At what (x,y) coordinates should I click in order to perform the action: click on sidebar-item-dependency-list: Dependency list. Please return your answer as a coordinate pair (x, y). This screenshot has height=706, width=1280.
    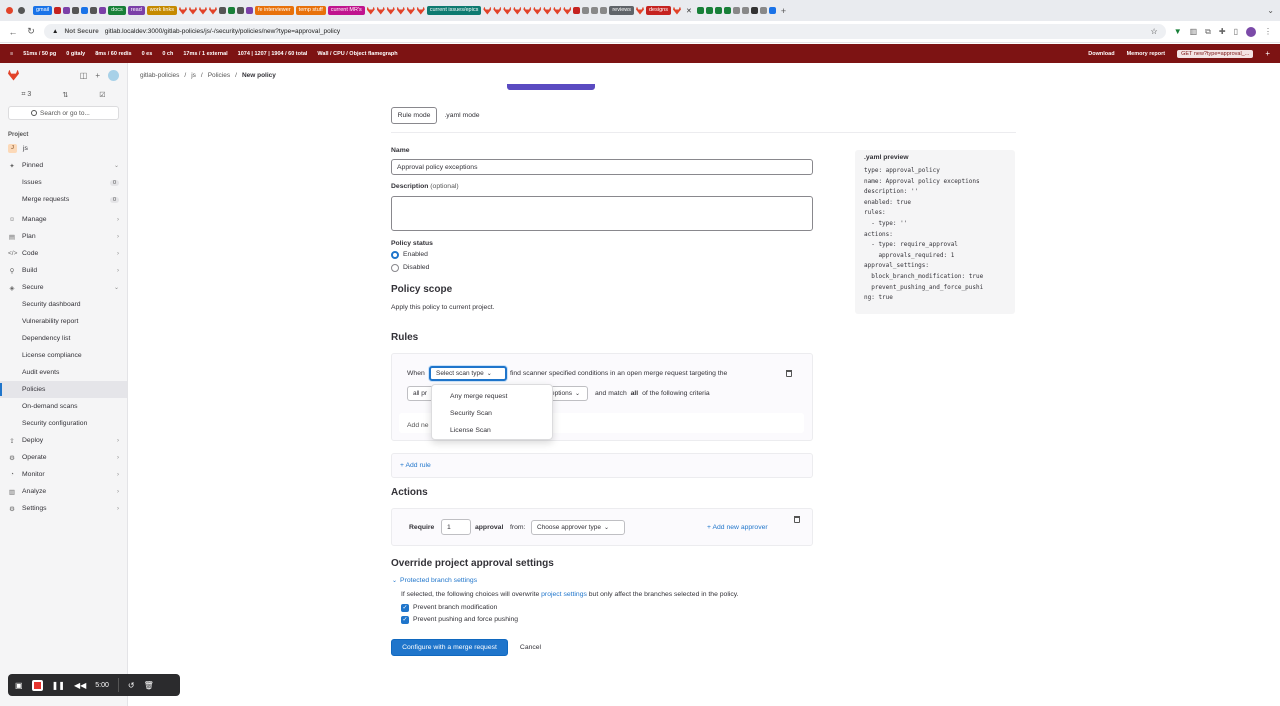
    Looking at the image, I should click on (63, 338).